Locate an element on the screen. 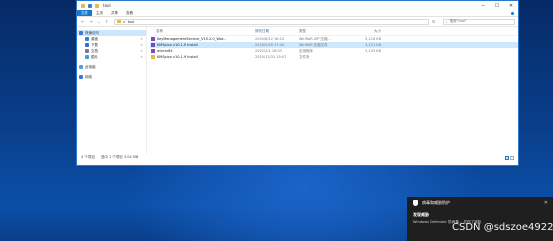  column-header-size: 大小 is located at coordinates (365, 31).